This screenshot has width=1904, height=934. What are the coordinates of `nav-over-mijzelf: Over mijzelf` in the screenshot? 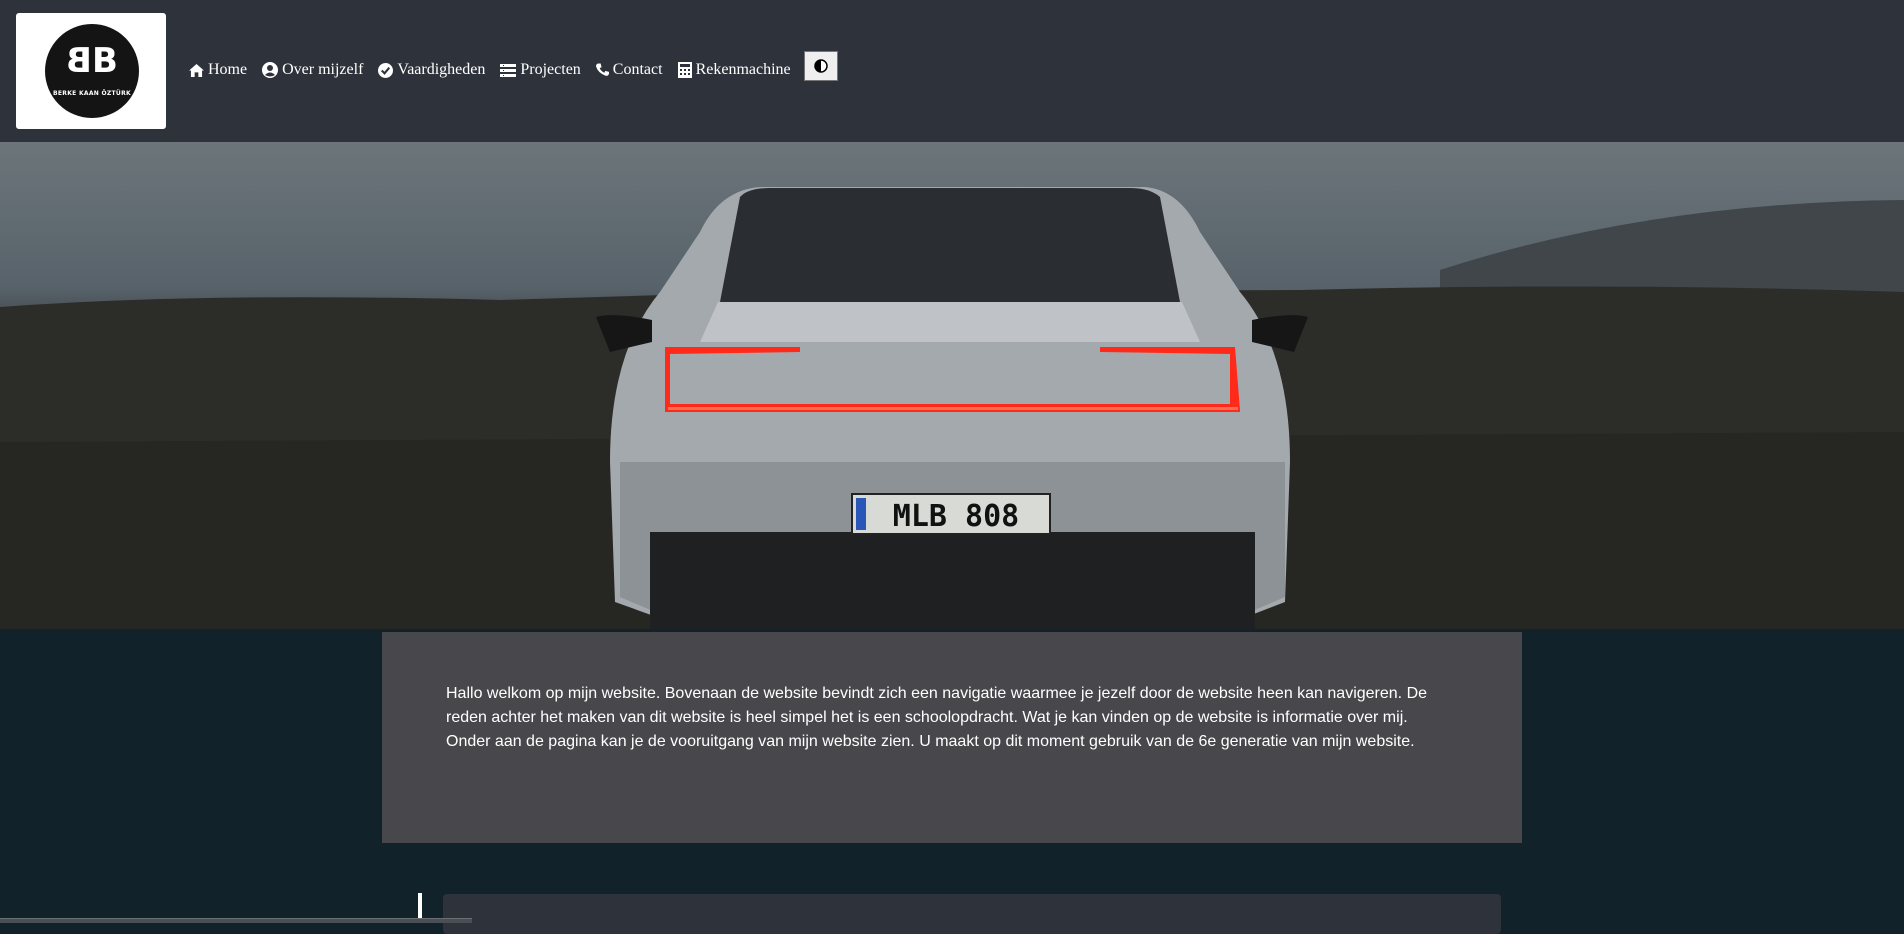 It's located at (312, 70).